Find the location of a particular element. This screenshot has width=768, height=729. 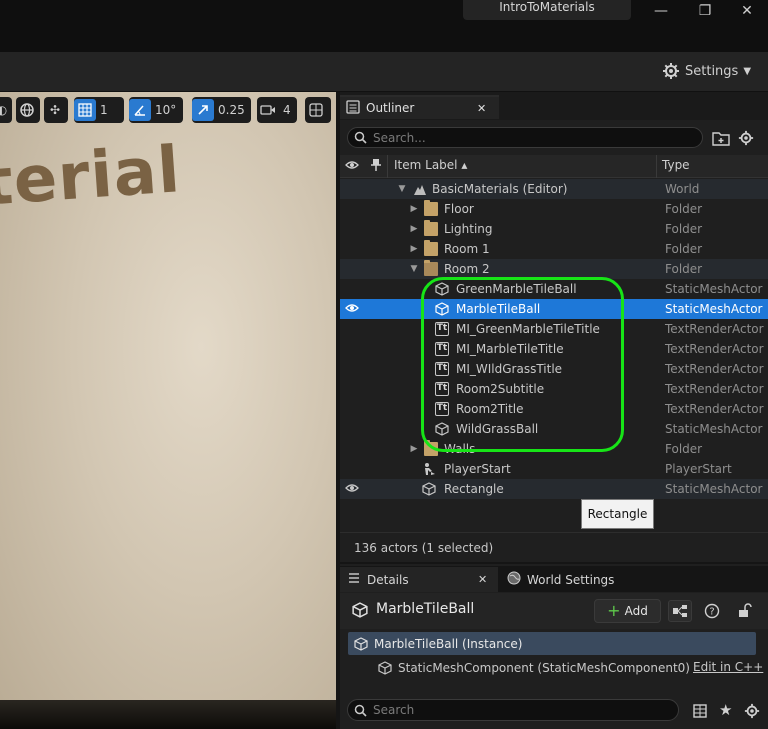

viewport-transform-button: ◐ is located at coordinates (6, 110).